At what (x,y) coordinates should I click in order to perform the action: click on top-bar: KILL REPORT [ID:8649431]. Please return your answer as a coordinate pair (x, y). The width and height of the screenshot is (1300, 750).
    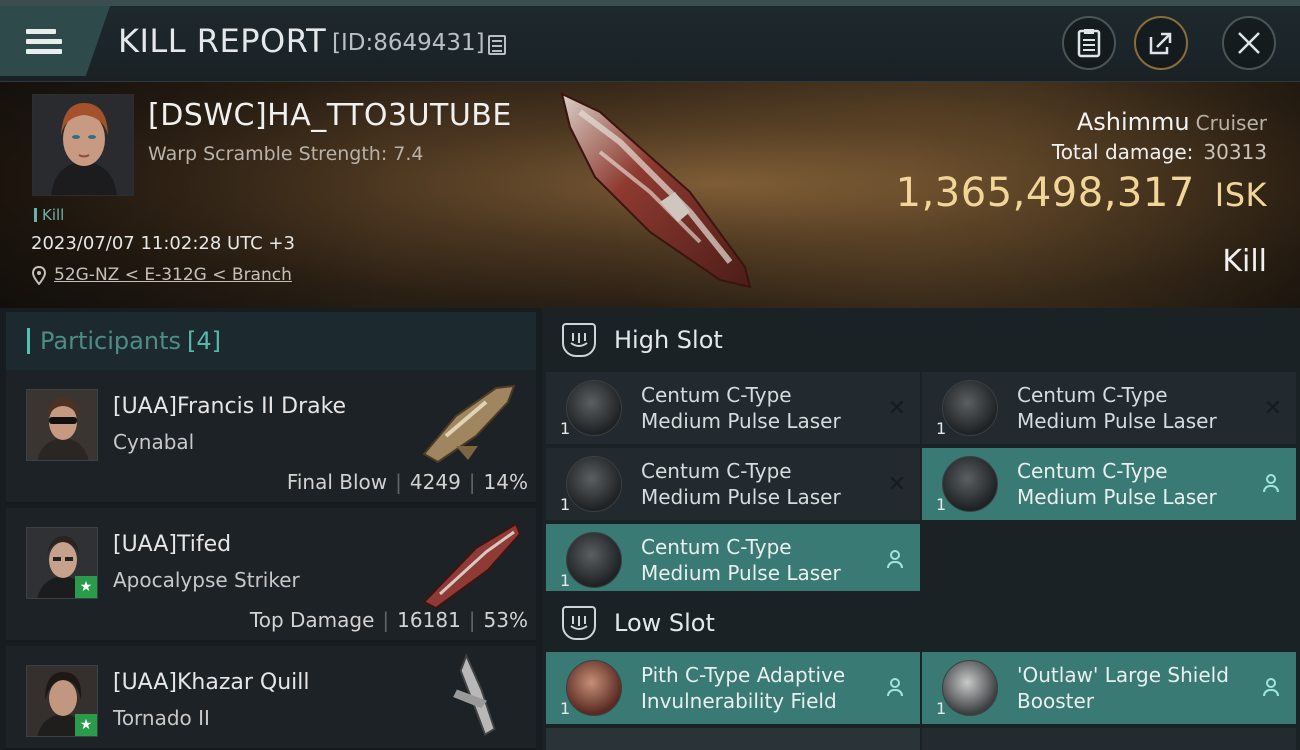
    Looking at the image, I should click on (650, 41).